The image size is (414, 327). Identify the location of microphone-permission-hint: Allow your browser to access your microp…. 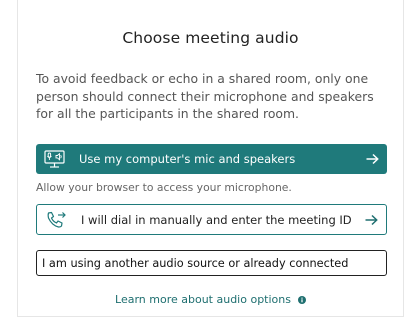
(164, 187).